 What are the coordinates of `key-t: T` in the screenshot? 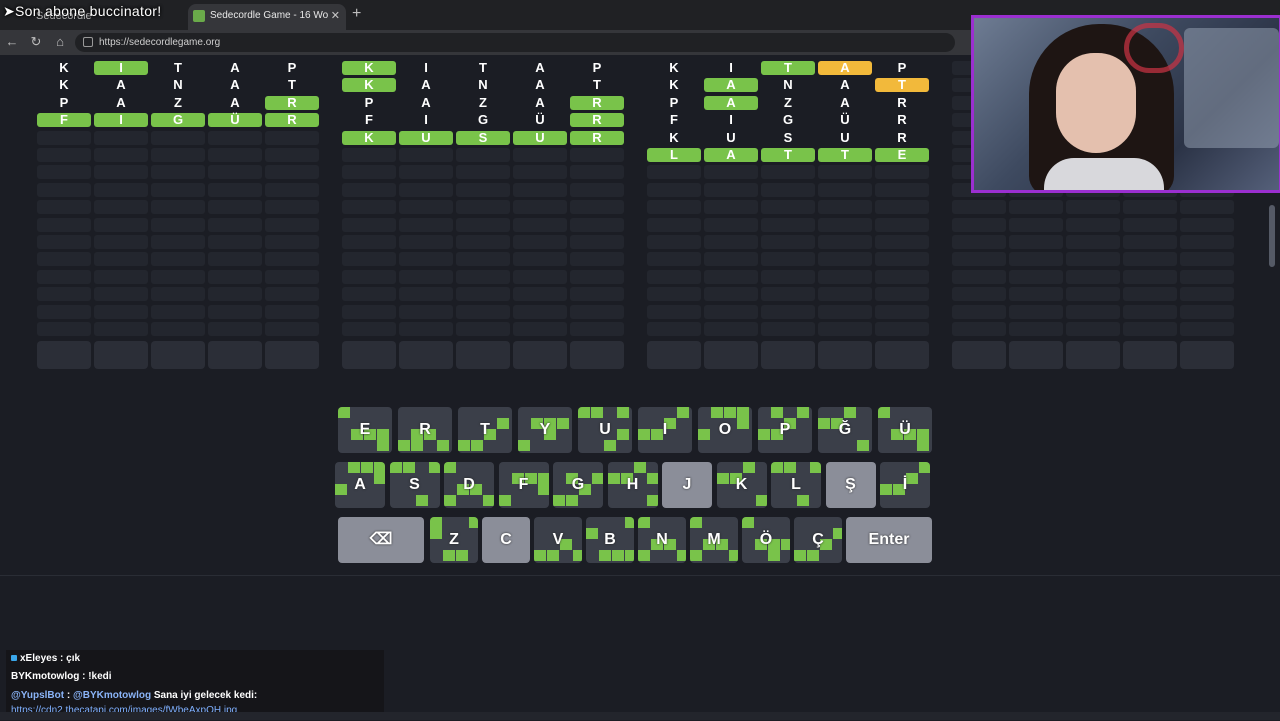 It's located at (485, 430).